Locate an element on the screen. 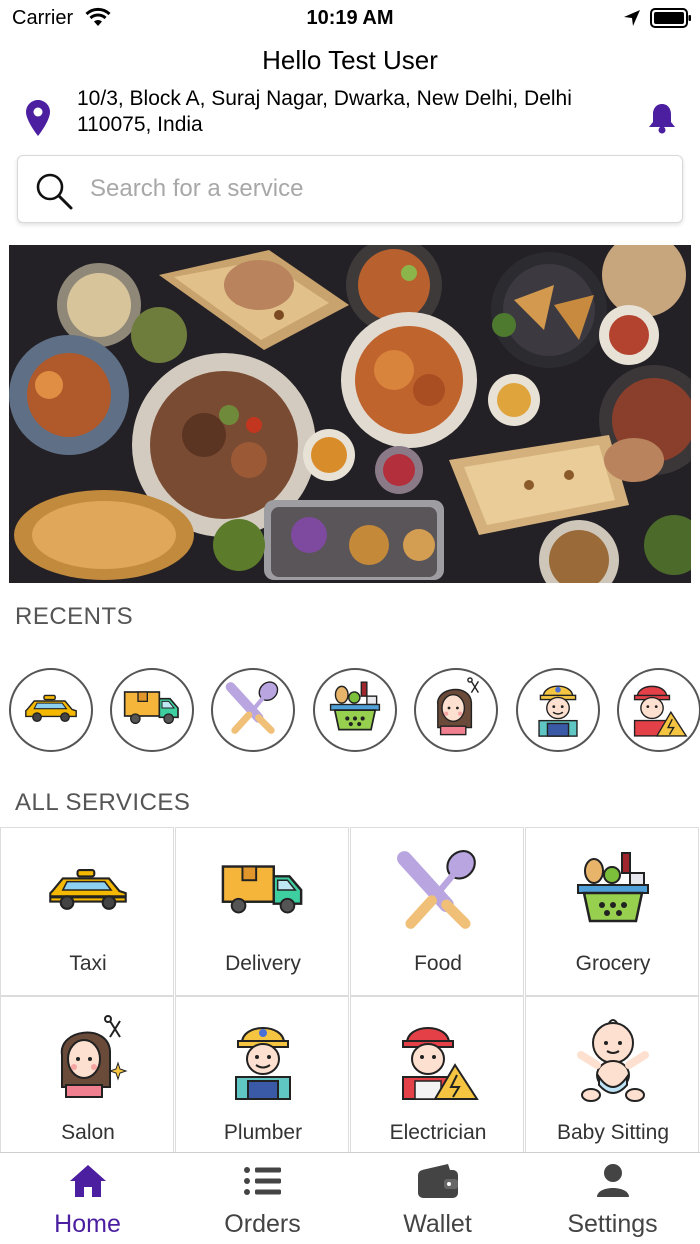  service-label: Salon is located at coordinates (88, 1132).